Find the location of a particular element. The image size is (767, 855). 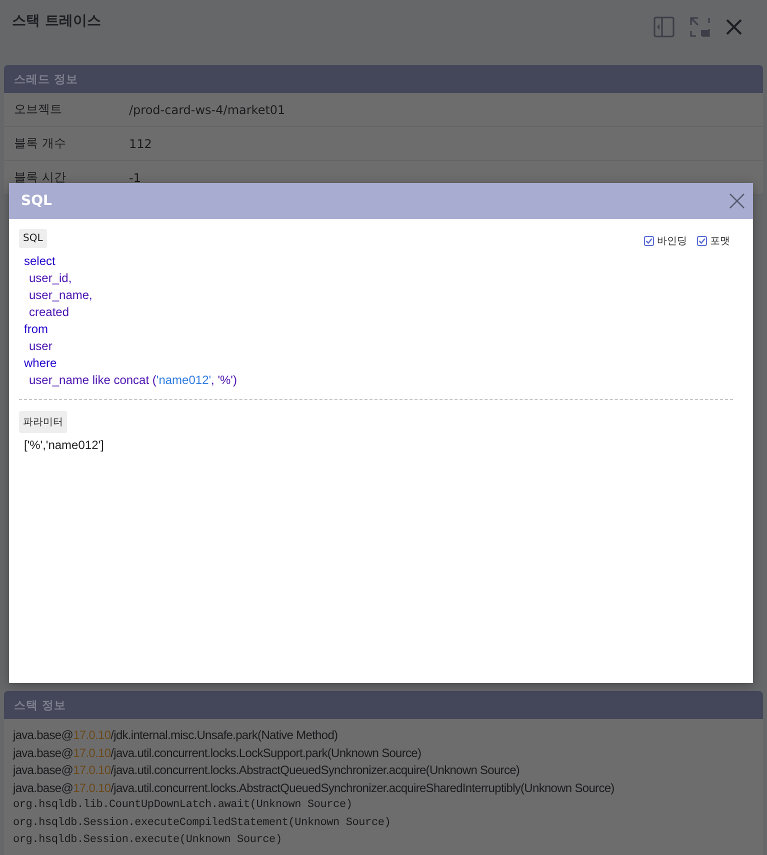

stack-frame-line: org.hsqldb.lib.CountUpDownLatch.await(Unknown Source) is located at coordinates (183, 805).